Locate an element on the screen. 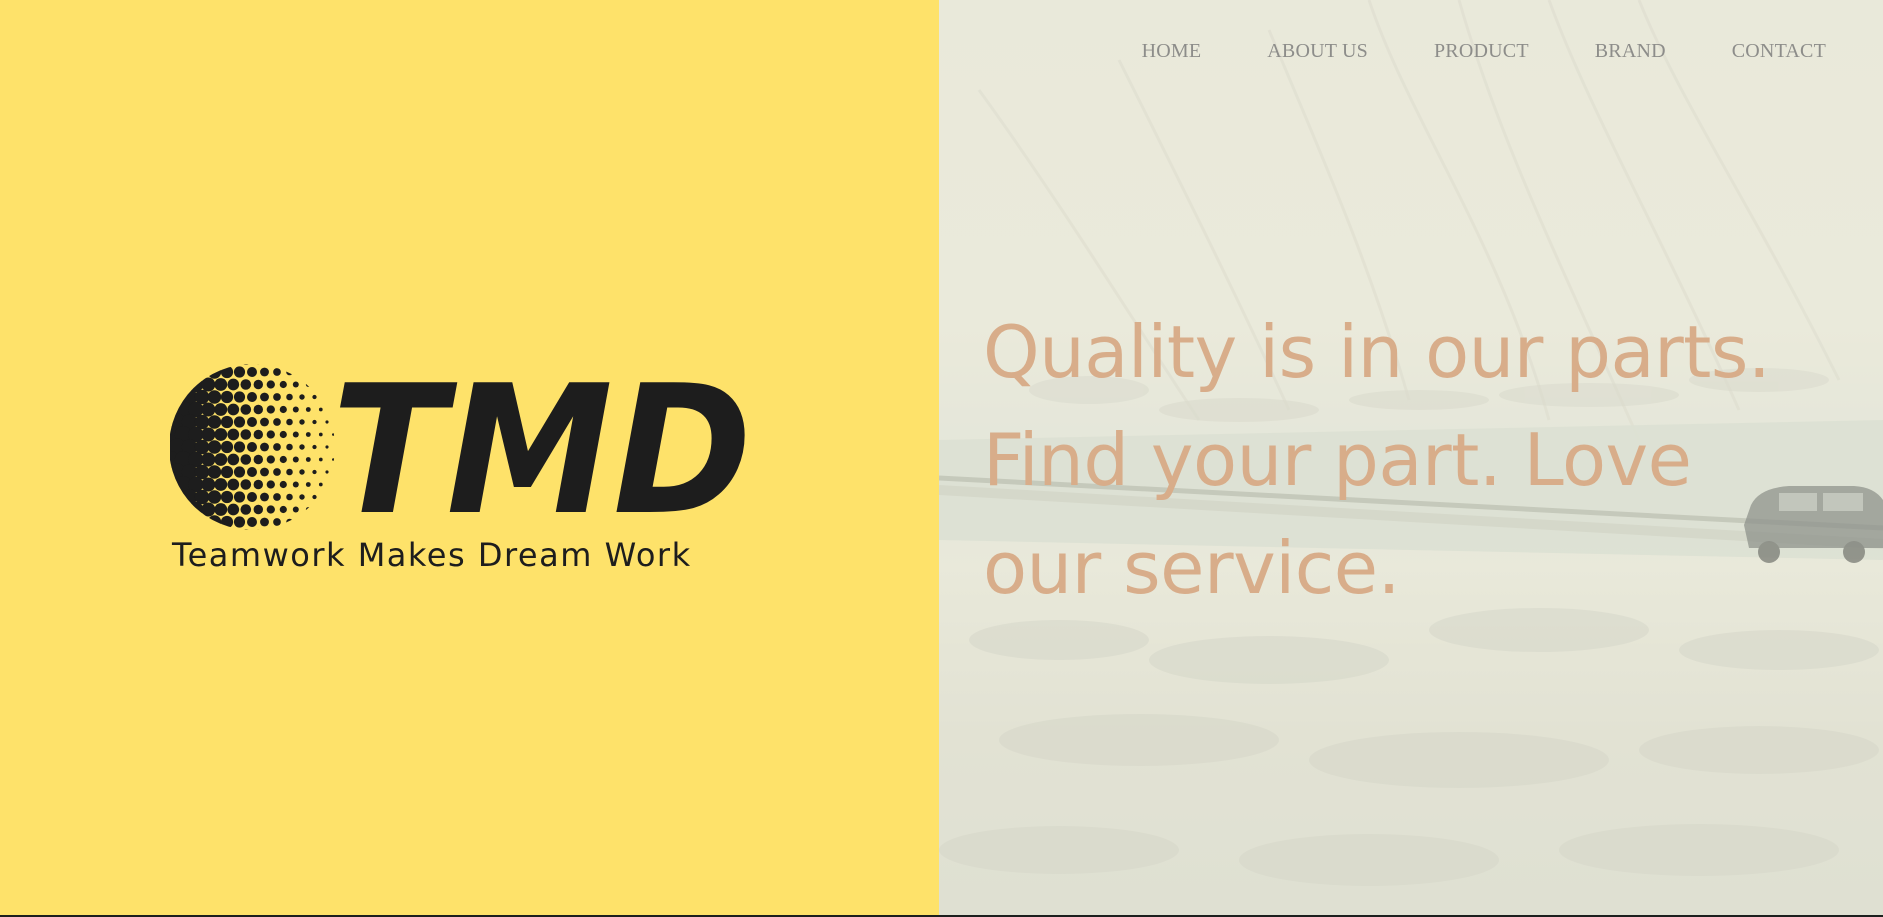 The image size is (1883, 917). nav-product: PRODUCT is located at coordinates (1481, 51).